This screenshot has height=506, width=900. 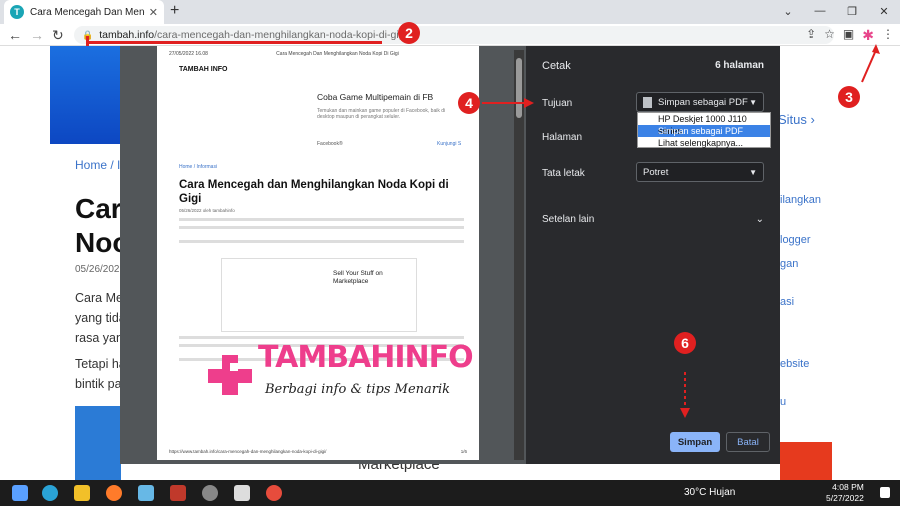 I want to click on marker-2: 2, so click(x=409, y=33).